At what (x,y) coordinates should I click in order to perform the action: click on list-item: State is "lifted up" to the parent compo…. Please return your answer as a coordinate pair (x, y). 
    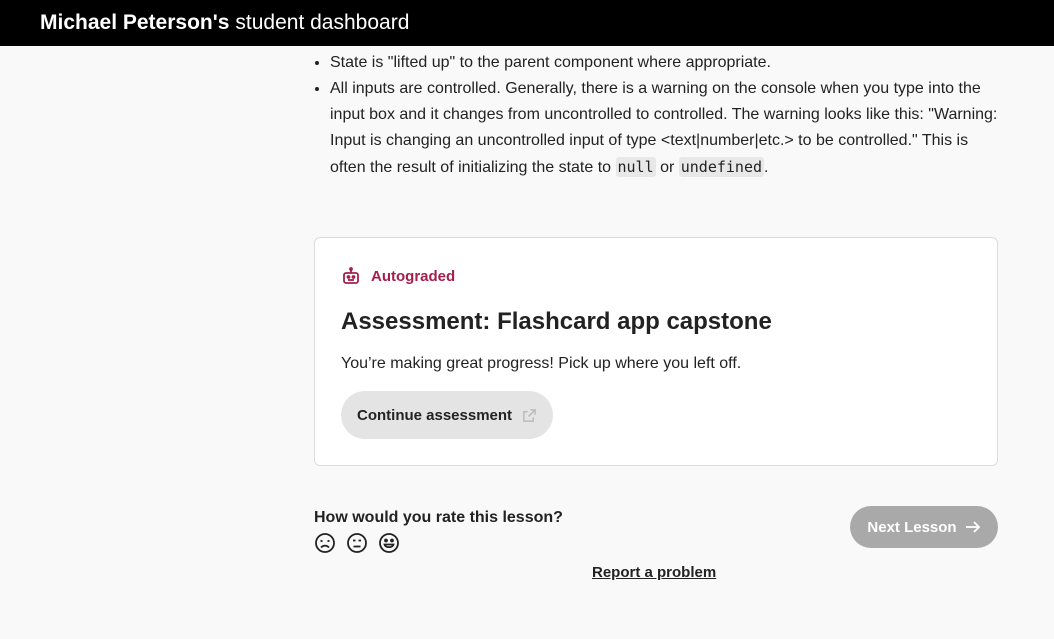
    Looking at the image, I should click on (667, 63).